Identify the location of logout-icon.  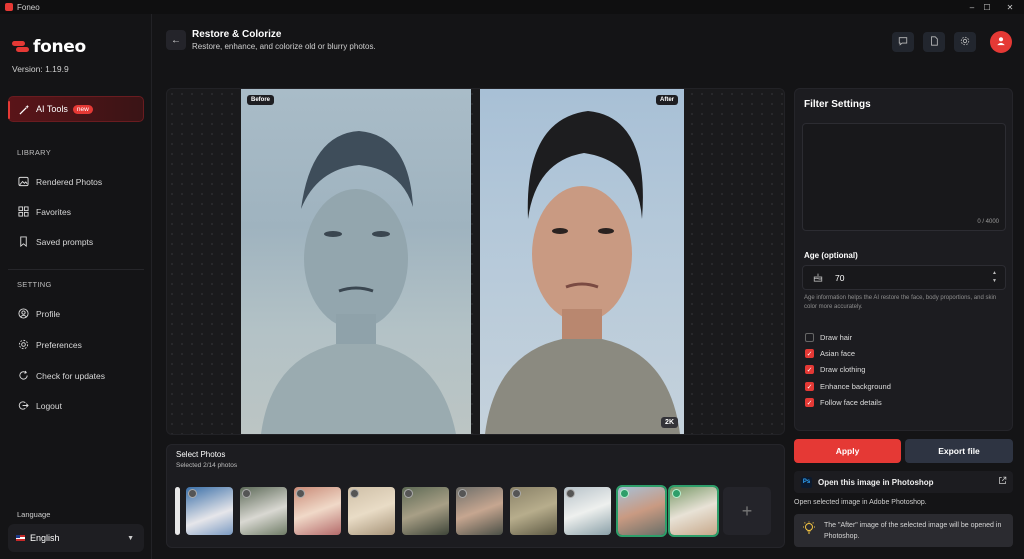
(23, 405).